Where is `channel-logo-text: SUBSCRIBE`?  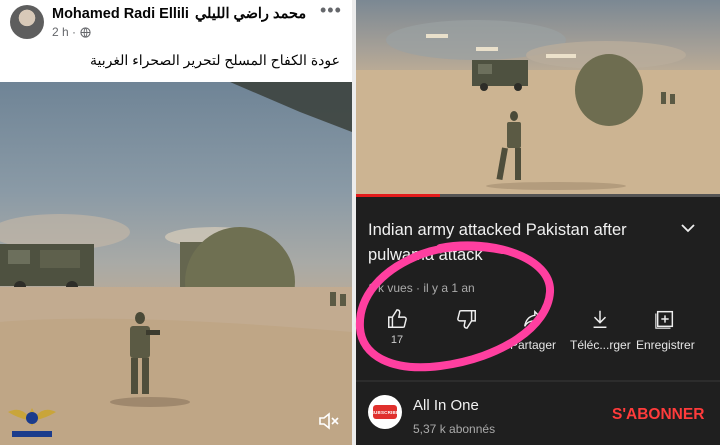 channel-logo-text: SUBSCRIBE is located at coordinates (385, 412).